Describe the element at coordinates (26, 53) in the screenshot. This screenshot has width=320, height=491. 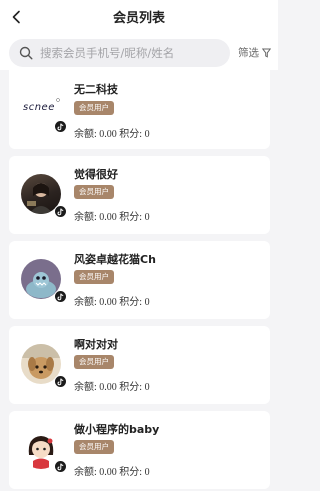
I see `search-icon` at that location.